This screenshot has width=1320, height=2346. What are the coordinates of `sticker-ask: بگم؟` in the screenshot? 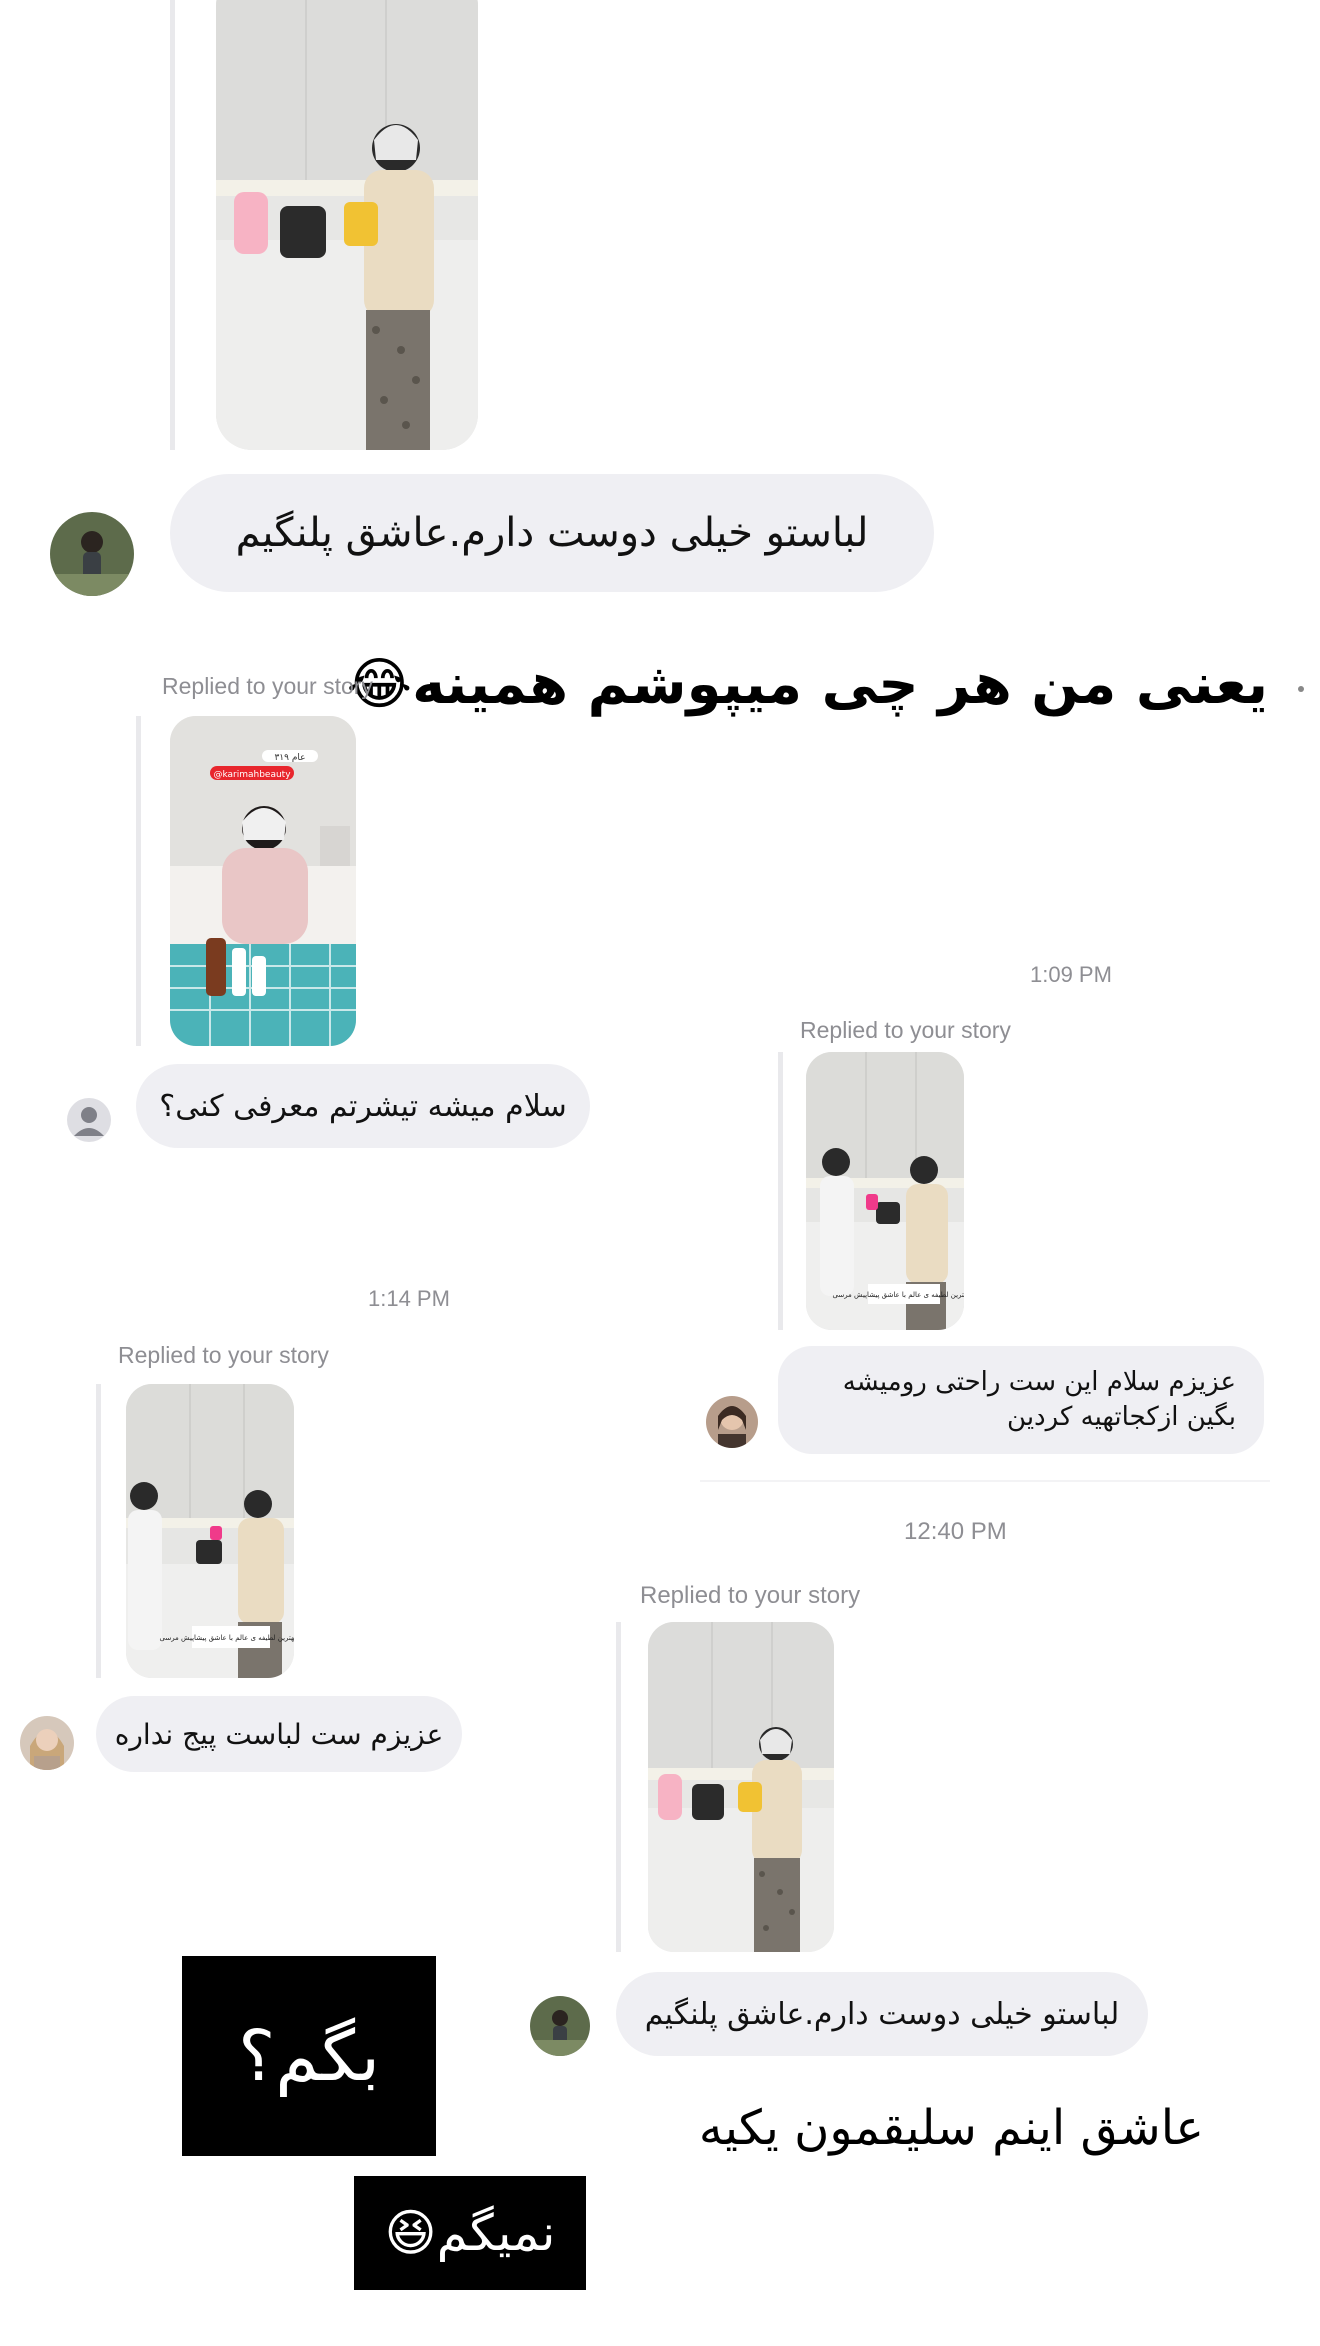 It's located at (309, 2056).